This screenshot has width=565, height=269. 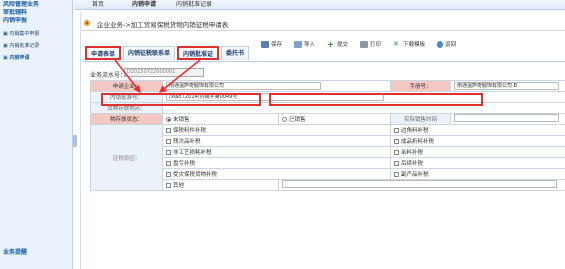 What do you see at coordinates (126, 119) in the screenshot?
I see `status-label: 物存放状态：` at bounding box center [126, 119].